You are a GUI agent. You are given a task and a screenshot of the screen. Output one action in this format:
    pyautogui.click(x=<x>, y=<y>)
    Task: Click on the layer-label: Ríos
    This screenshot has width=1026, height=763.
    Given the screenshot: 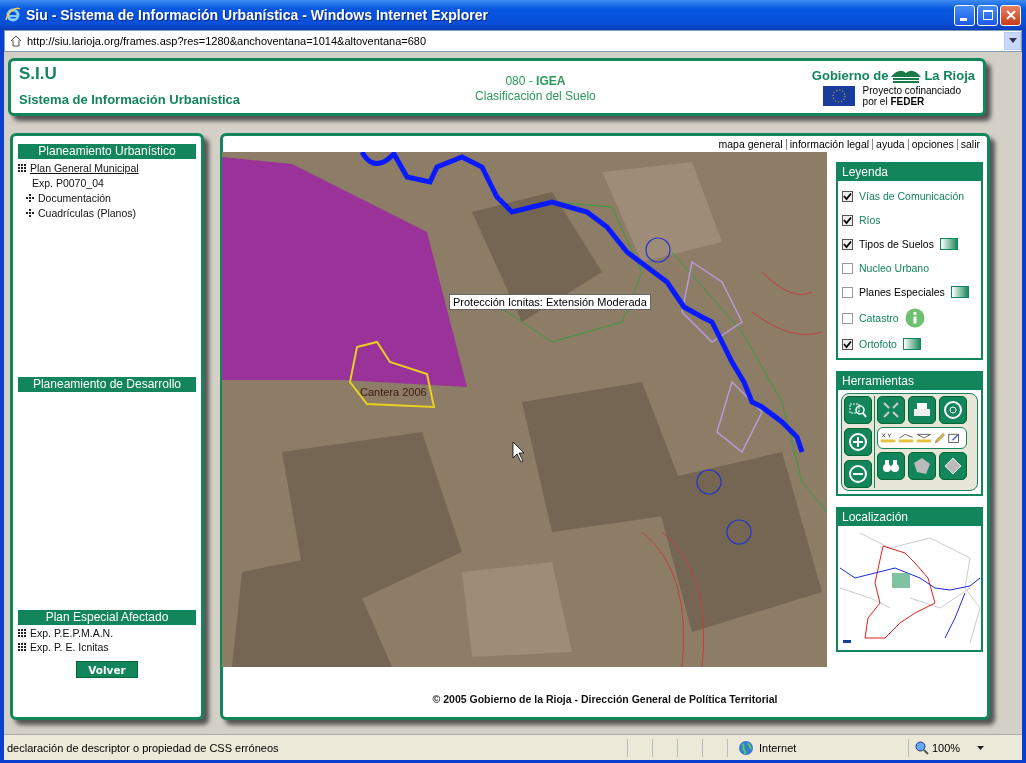 What is the action you would take?
    pyautogui.click(x=870, y=220)
    